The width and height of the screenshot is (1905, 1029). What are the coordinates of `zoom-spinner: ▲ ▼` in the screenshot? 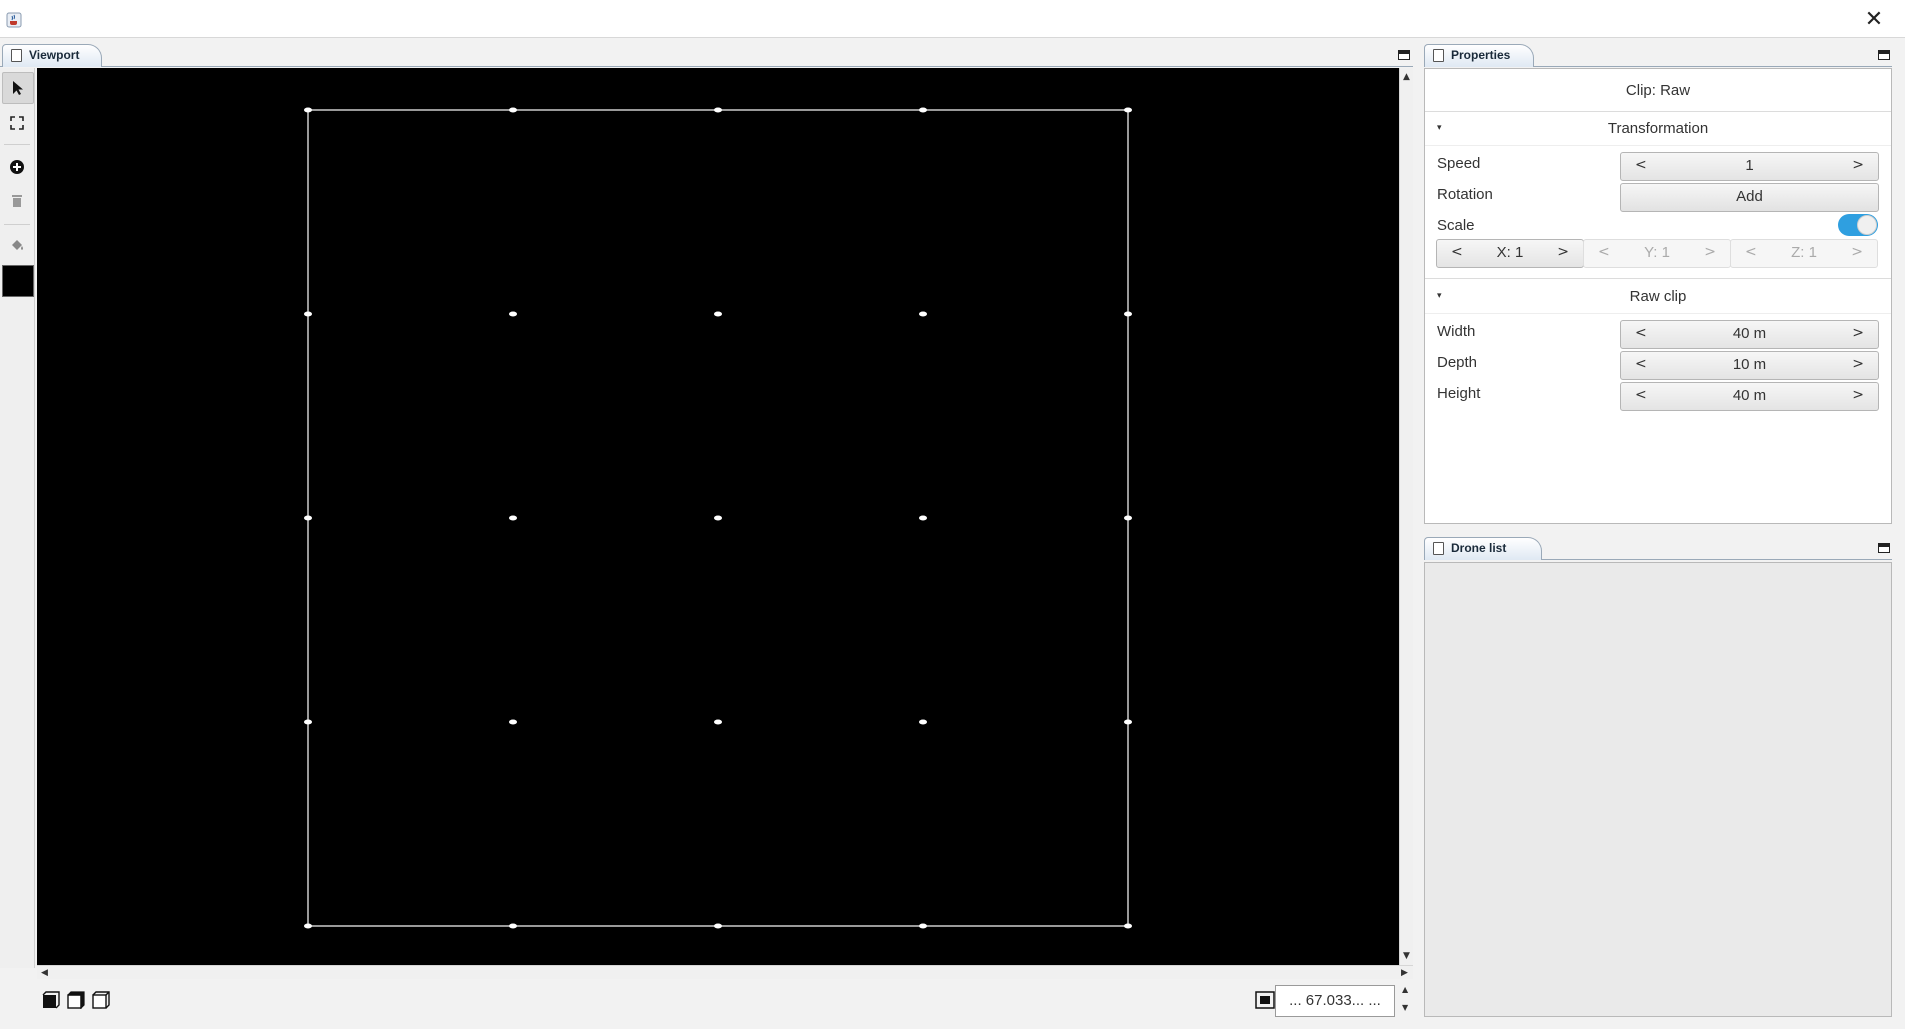 It's located at (1406, 1001).